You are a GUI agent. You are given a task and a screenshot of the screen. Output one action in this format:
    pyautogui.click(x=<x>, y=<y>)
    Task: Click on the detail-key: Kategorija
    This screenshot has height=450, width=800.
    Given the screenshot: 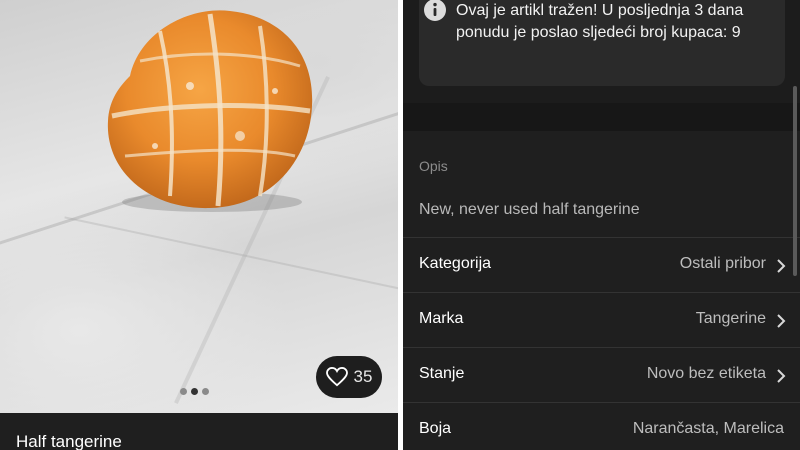 What is the action you would take?
    pyautogui.click(x=455, y=263)
    